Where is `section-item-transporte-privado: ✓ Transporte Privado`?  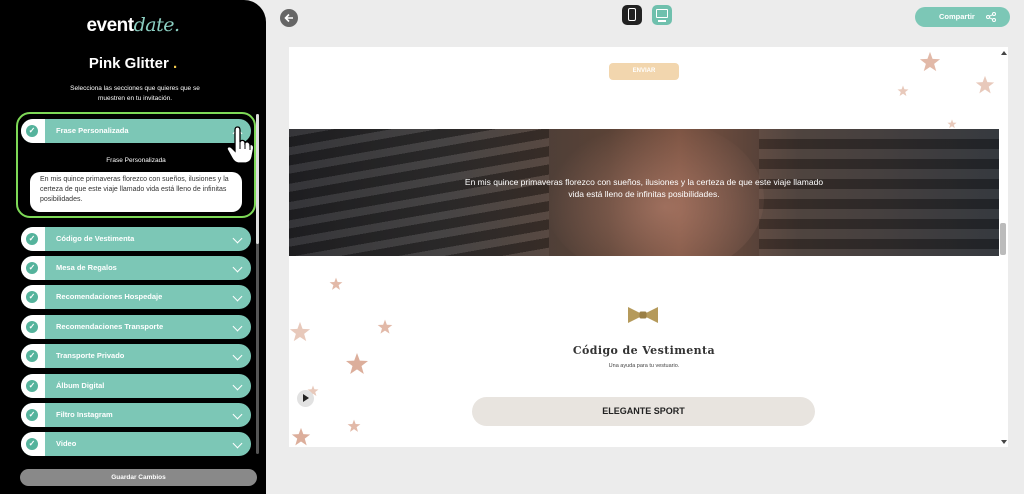 section-item-transporte-privado: ✓ Transporte Privado is located at coordinates (136, 356).